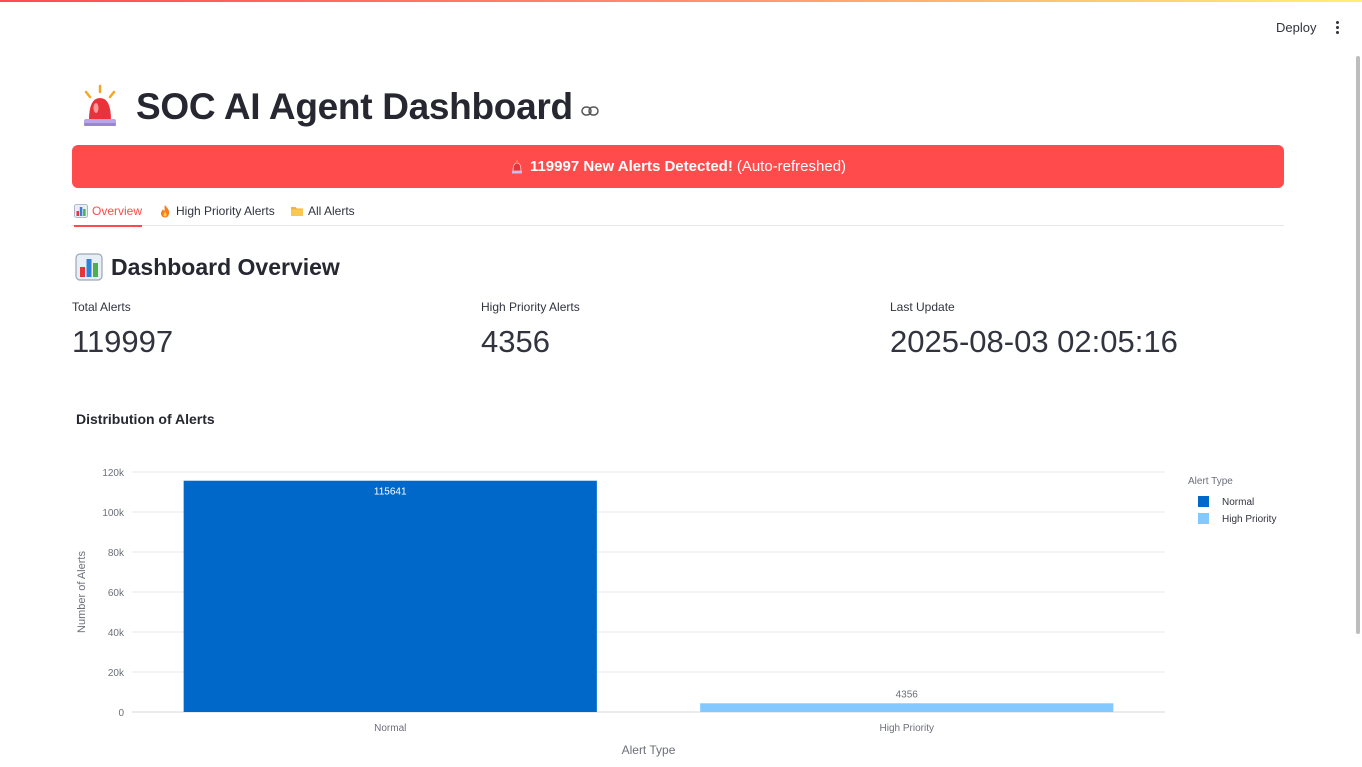 The width and height of the screenshot is (1362, 767). What do you see at coordinates (515, 341) in the screenshot?
I see `metric-value: 4356` at bounding box center [515, 341].